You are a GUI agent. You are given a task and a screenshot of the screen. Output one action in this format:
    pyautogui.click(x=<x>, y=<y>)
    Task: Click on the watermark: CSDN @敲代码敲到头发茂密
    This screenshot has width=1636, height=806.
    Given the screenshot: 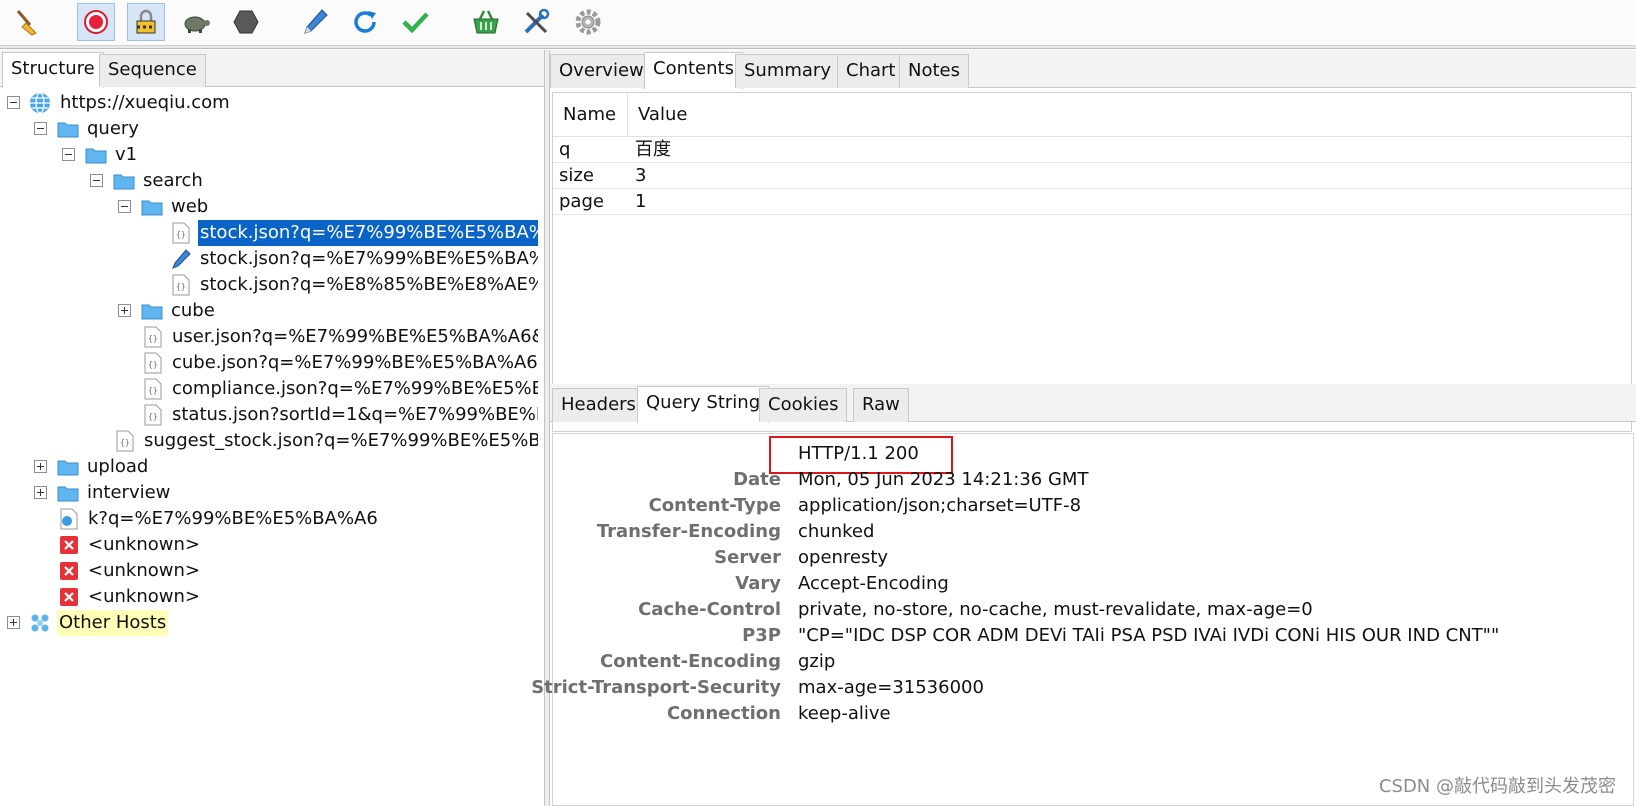 What is the action you would take?
    pyautogui.click(x=1497, y=786)
    